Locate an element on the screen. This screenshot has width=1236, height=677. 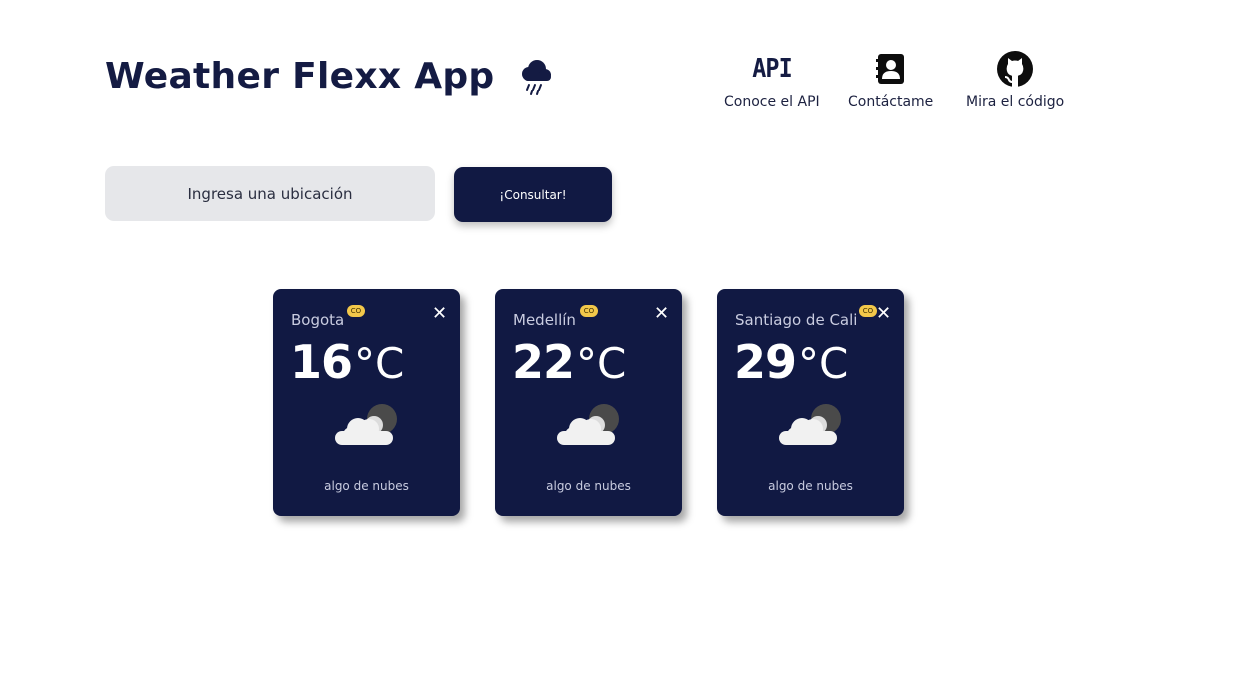
weather-card: Bogota CO ✕ 16 °C algo de nubes is located at coordinates (366, 402).